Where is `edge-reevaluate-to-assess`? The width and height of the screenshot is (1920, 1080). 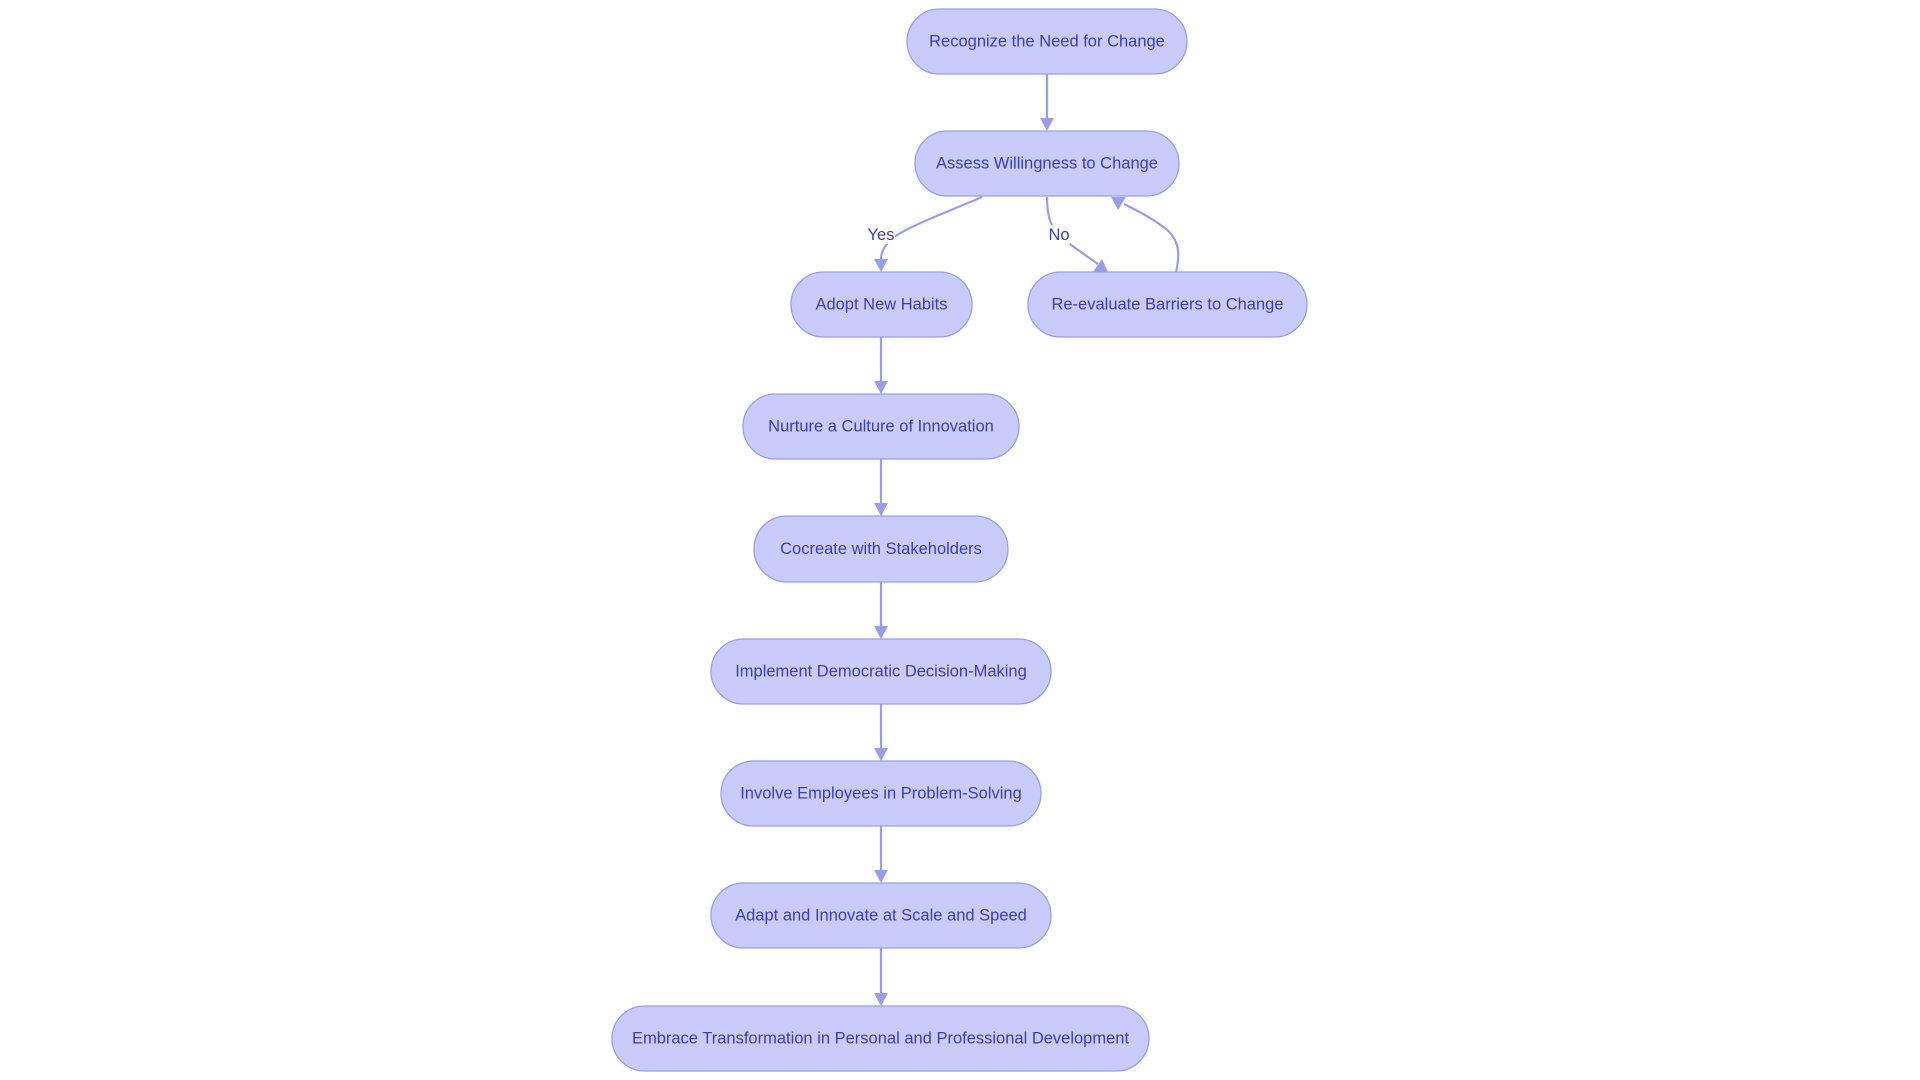 edge-reevaluate-to-assess is located at coordinates (1145, 235).